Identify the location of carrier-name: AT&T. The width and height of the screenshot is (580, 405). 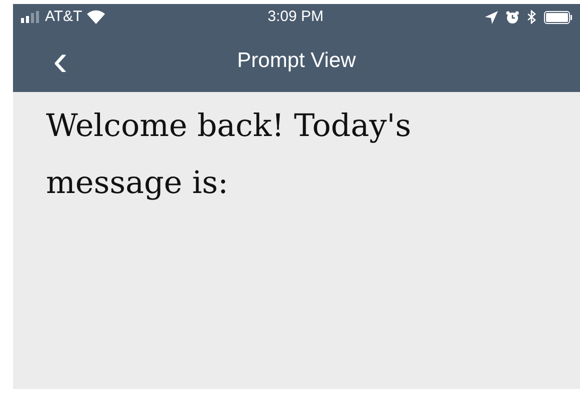
(63, 16).